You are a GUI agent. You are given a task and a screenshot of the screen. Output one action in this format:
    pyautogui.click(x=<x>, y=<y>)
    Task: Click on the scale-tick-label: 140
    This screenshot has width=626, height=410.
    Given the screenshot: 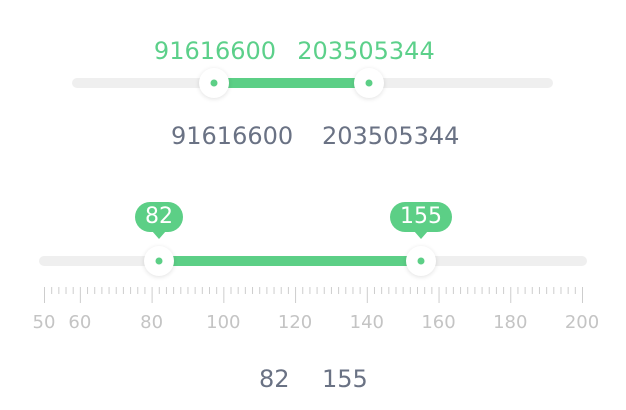 What is the action you would take?
    pyautogui.click(x=366, y=322)
    